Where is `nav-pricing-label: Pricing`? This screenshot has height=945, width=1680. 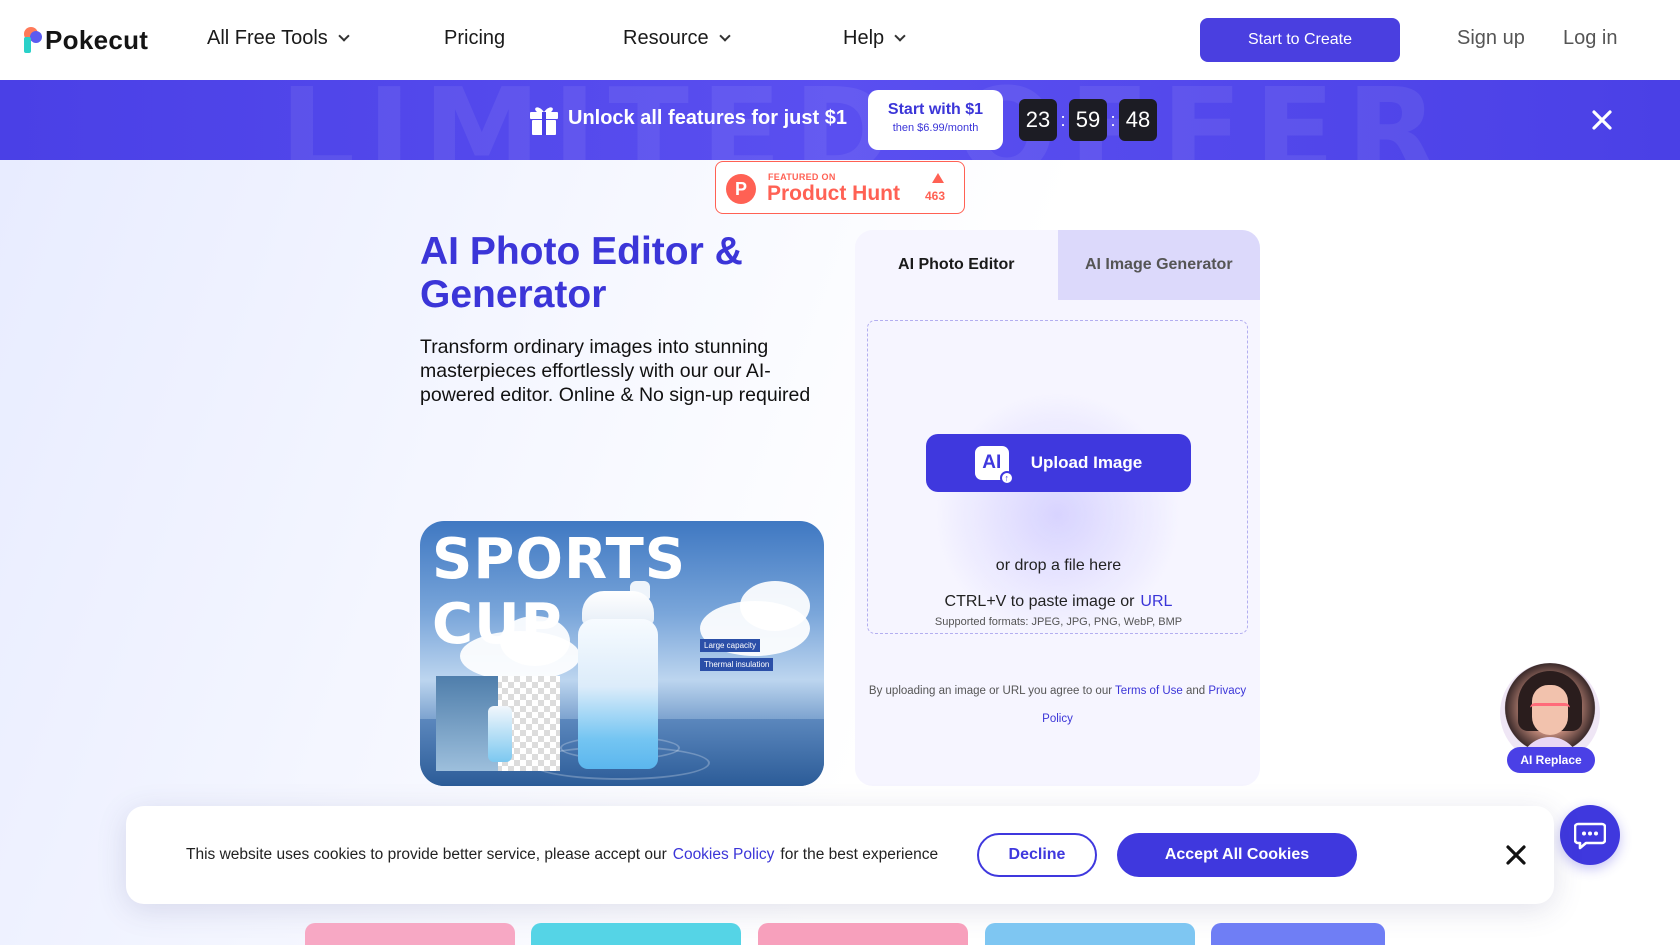
nav-pricing-label: Pricing is located at coordinates (475, 38).